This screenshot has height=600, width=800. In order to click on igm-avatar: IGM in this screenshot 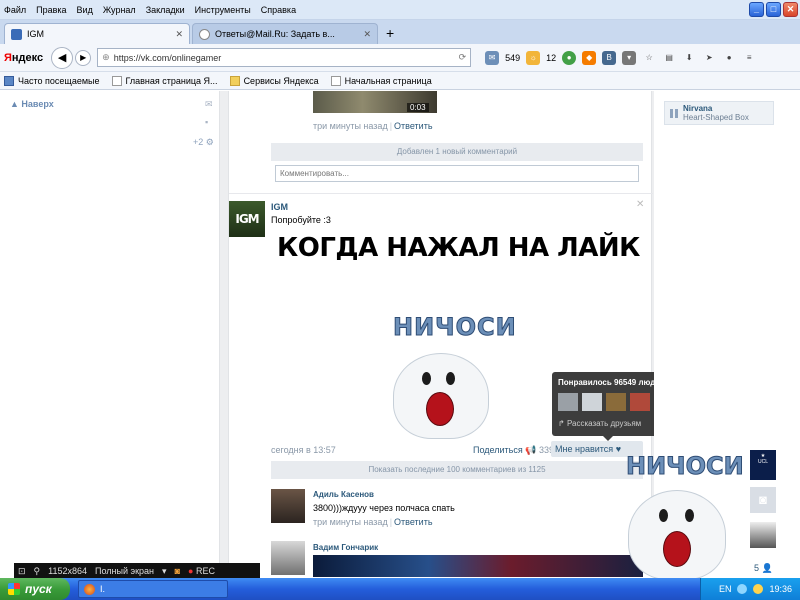, I will do `click(247, 219)`.